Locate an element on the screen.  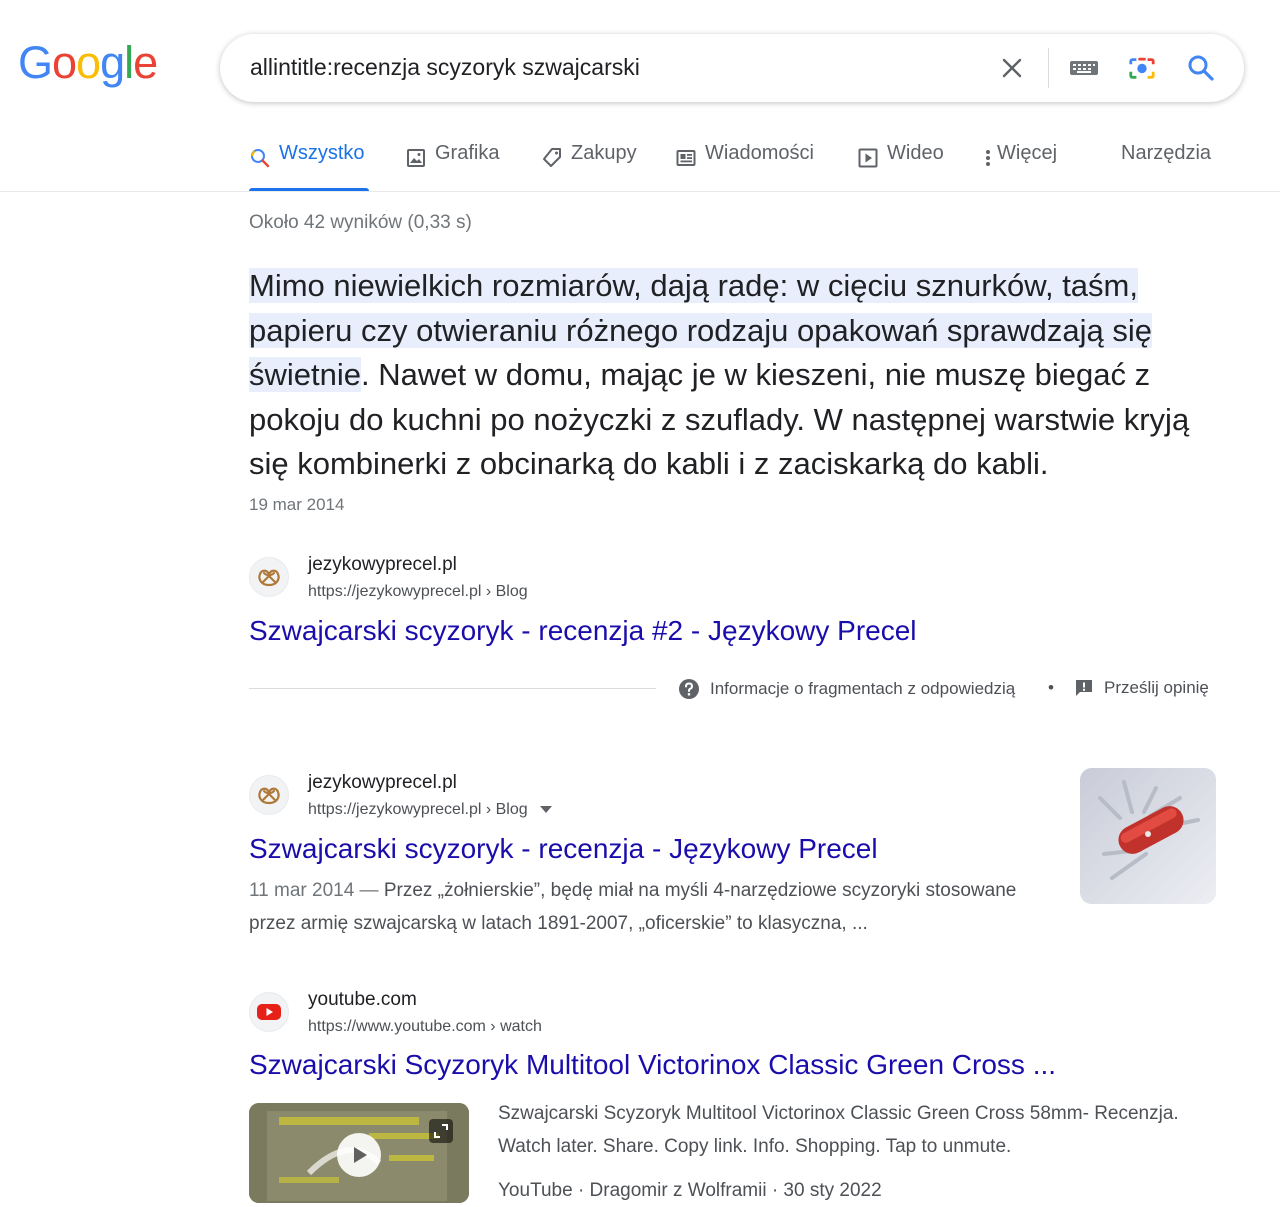
result-site-url-row: https://jezykowyprecel.pl › Blog is located at coordinates (430, 810).